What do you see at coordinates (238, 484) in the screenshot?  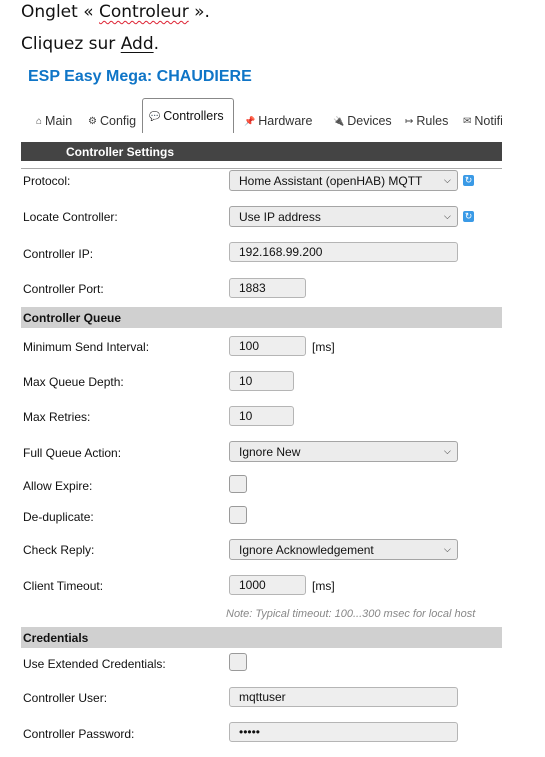 I see `allow-expire-checkbox` at bounding box center [238, 484].